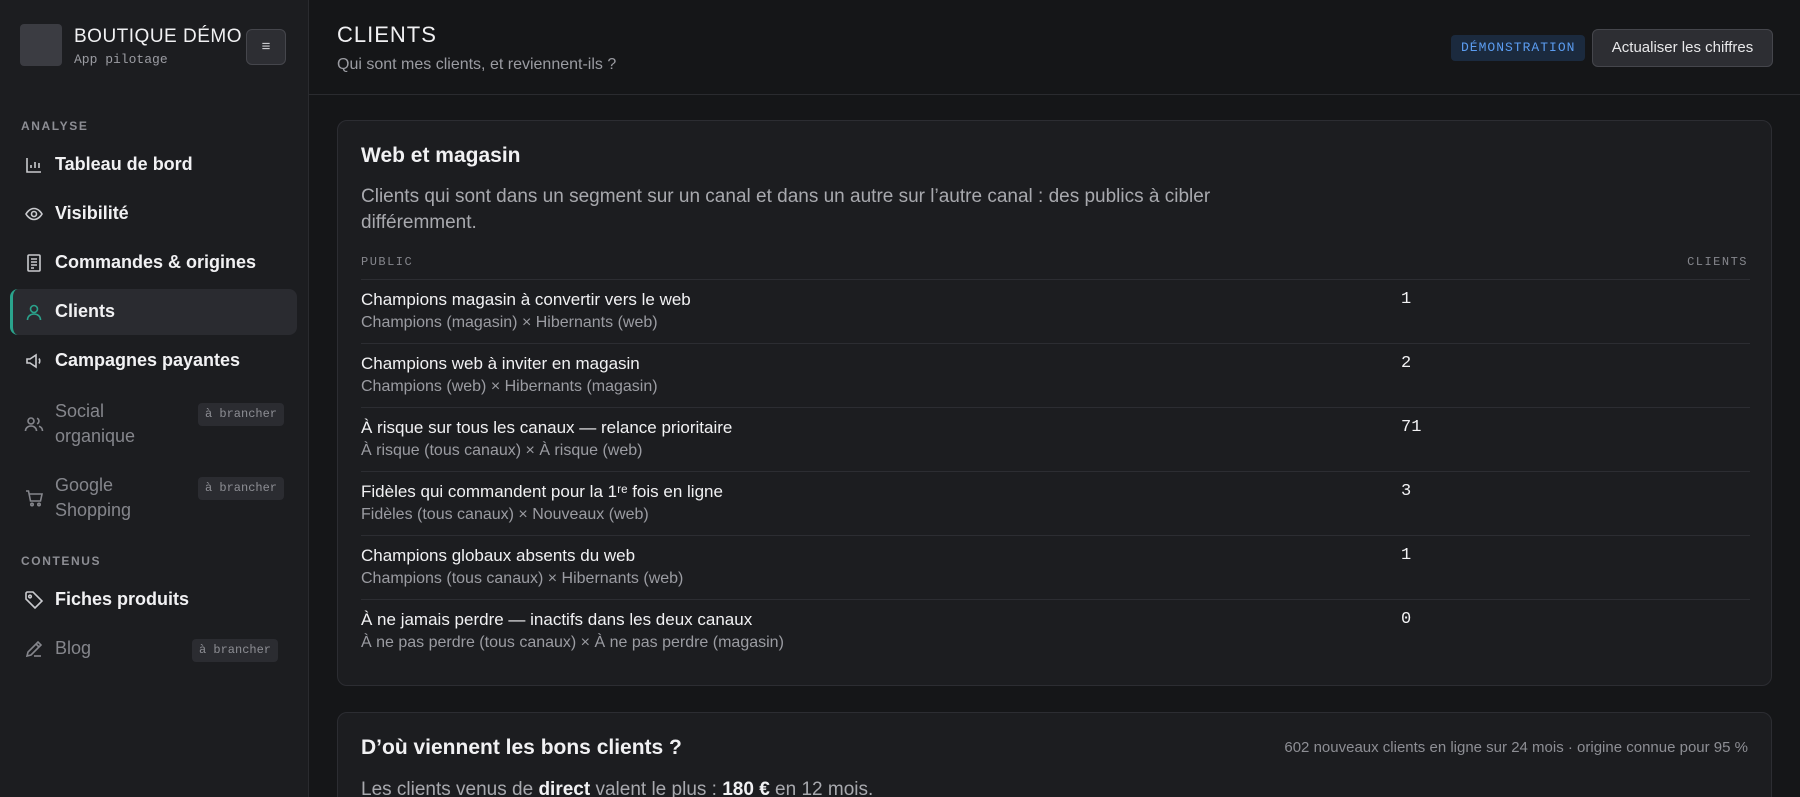 Image resolution: width=1800 pixels, height=797 pixels. Describe the element at coordinates (34, 649) in the screenshot. I see `pen-icon` at that location.